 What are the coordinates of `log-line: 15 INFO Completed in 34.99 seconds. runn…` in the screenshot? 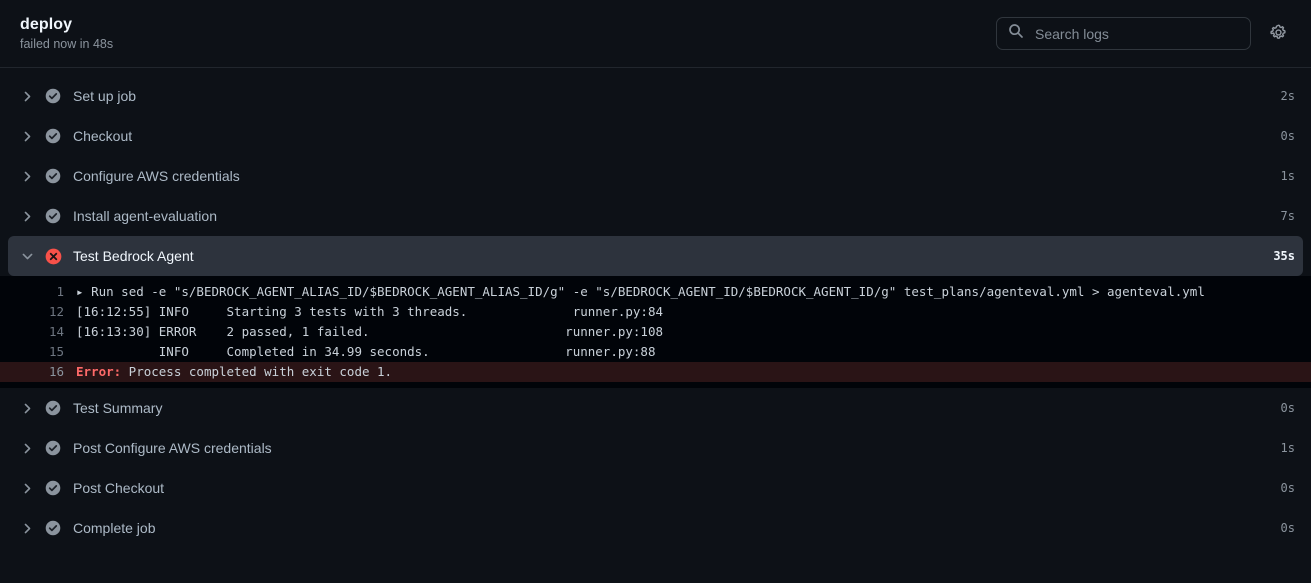 It's located at (655, 352).